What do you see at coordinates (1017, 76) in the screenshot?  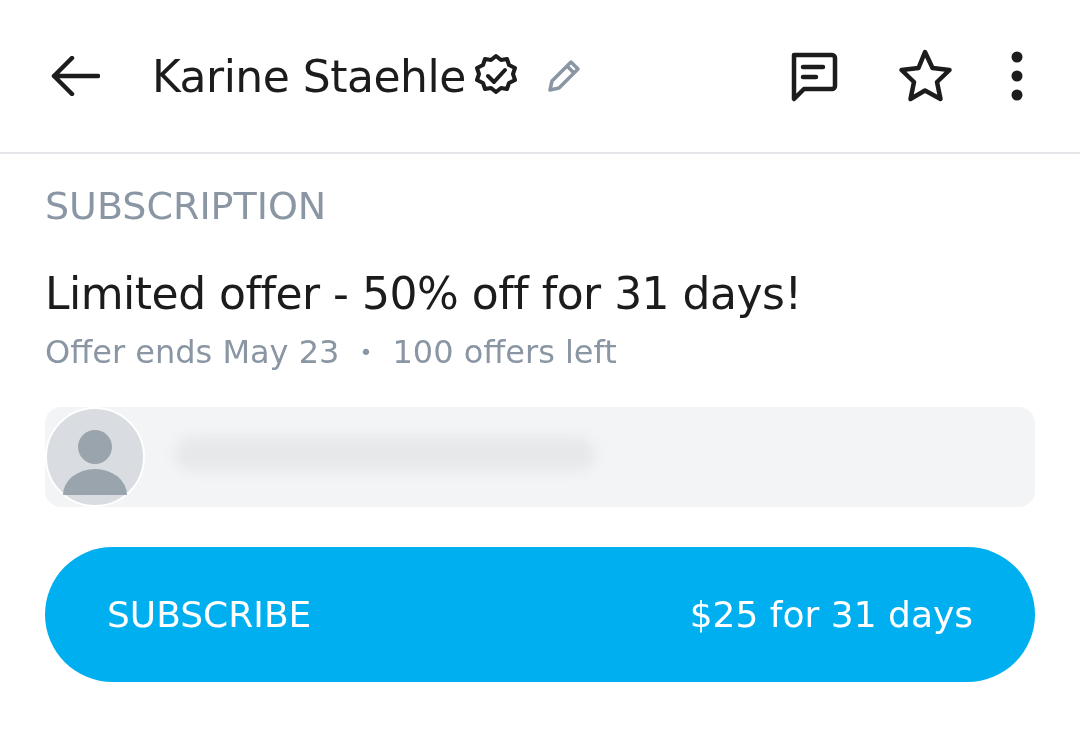 I see `more-options-icon` at bounding box center [1017, 76].